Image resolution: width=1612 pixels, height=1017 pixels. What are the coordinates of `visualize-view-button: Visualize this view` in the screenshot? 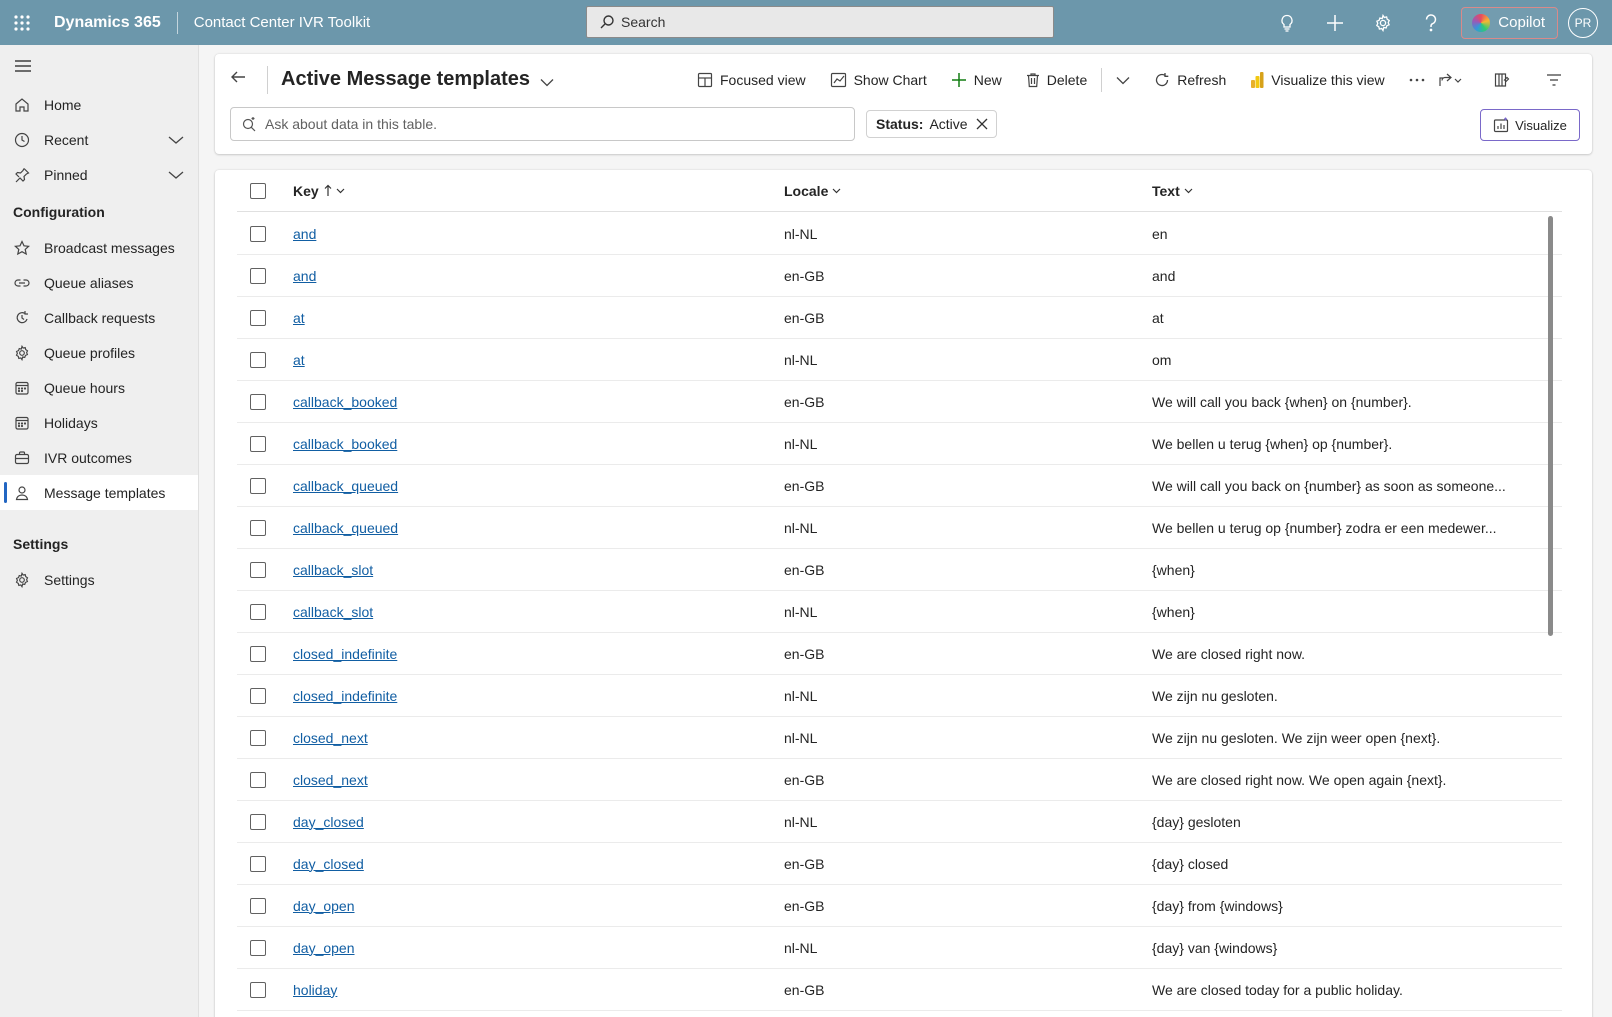 It's located at (1317, 80).